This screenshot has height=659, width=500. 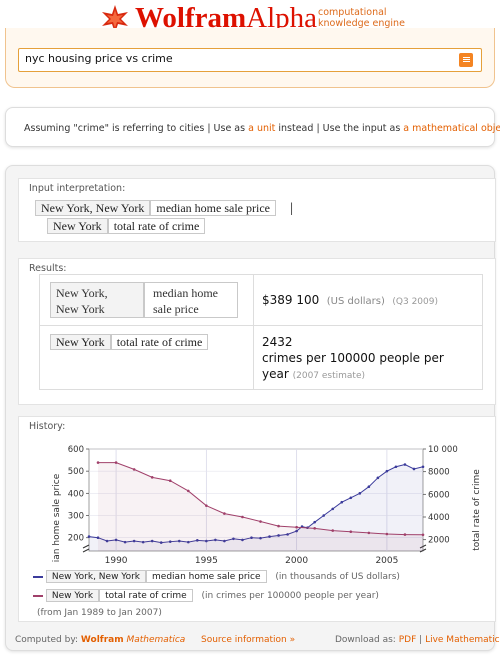 I want to click on y-tick-label: 600, so click(x=76, y=450).